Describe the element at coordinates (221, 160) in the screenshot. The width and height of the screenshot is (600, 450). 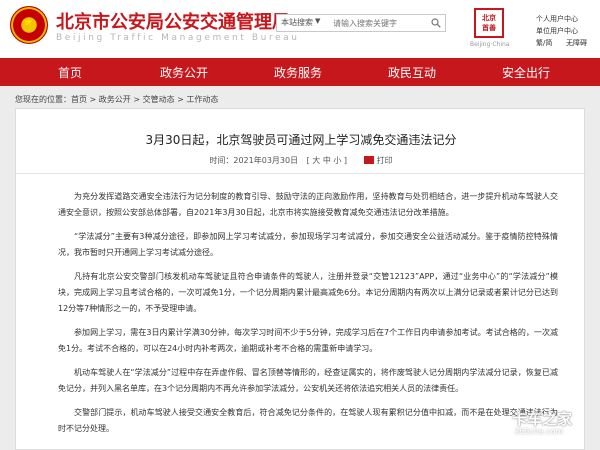
I see `meta-time-label: 时间：` at that location.